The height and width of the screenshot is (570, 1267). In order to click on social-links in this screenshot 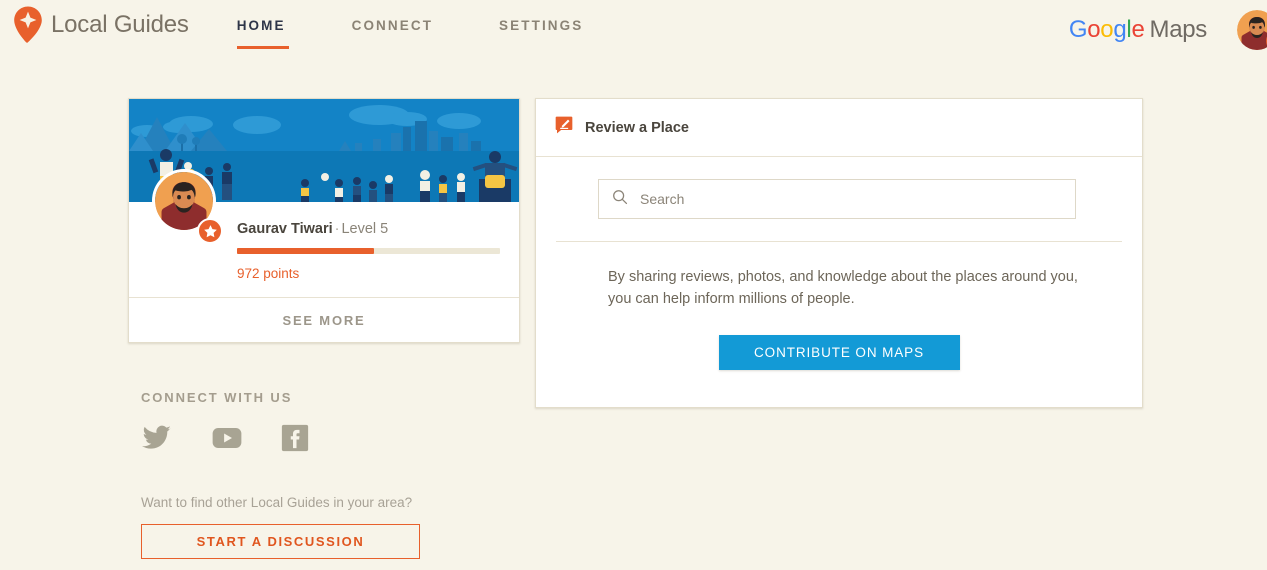, I will do `click(330, 440)`.